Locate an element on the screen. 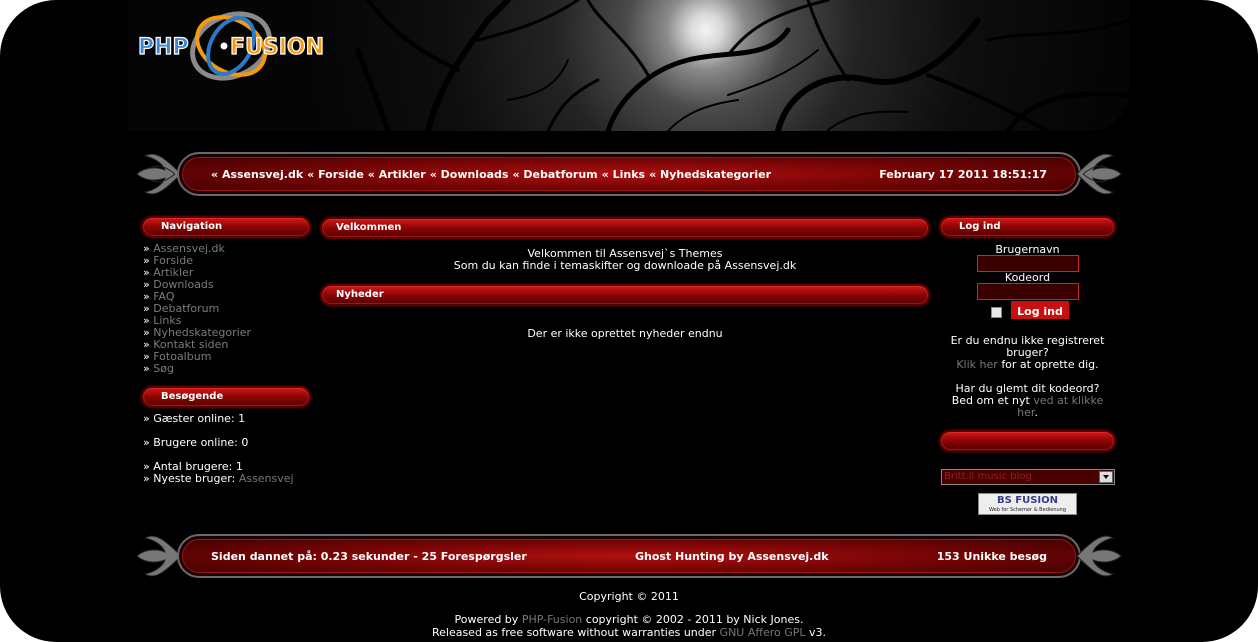  forgot-password-link: ved at klikke her is located at coordinates (1060, 406).